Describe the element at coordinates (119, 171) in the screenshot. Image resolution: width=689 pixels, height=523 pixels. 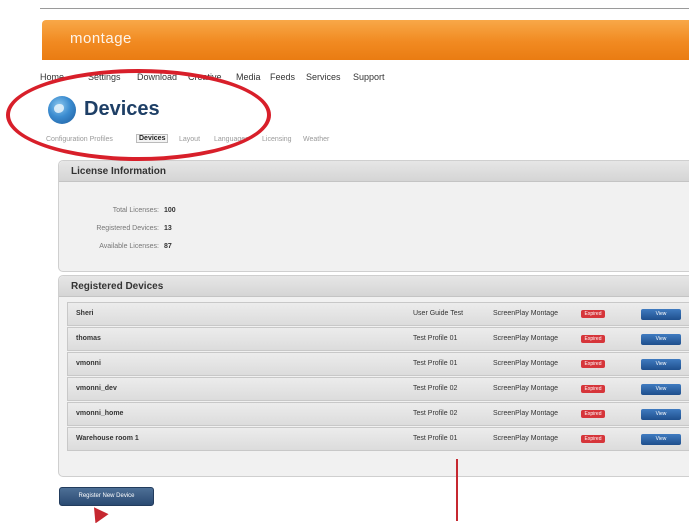
I see `license-panel-title: License Information` at that location.